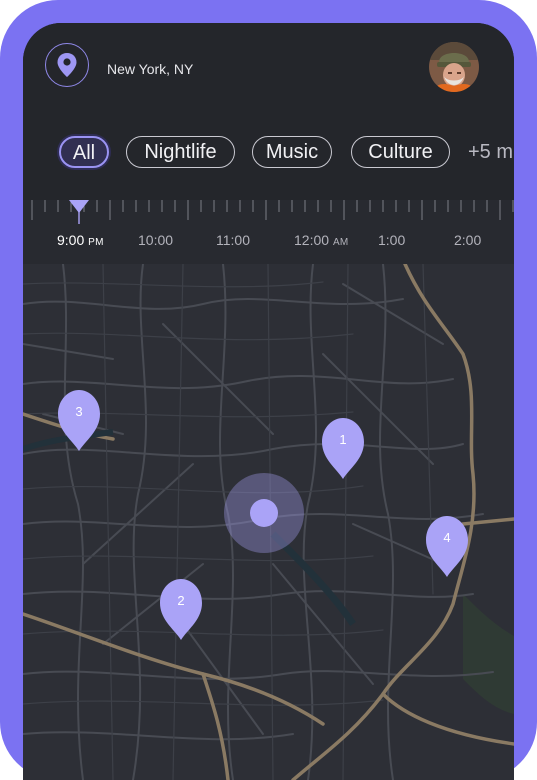  I want to click on time-value: 9:00, so click(71, 240).